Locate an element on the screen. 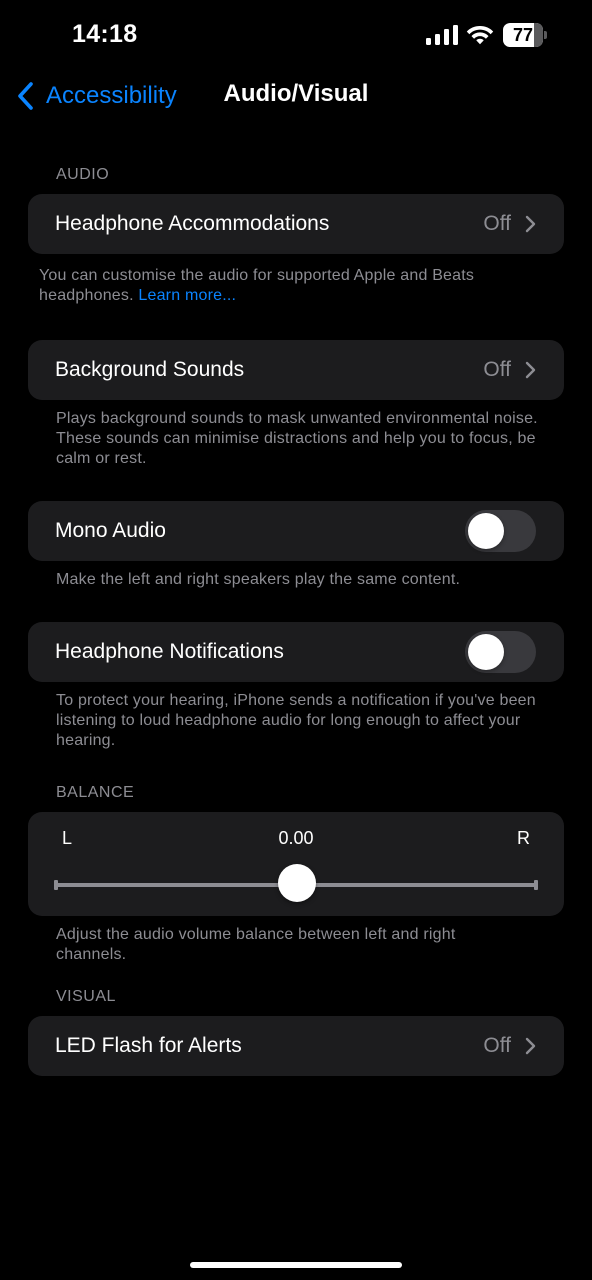 Image resolution: width=592 pixels, height=1280 pixels. wifi-icon is located at coordinates (480, 35).